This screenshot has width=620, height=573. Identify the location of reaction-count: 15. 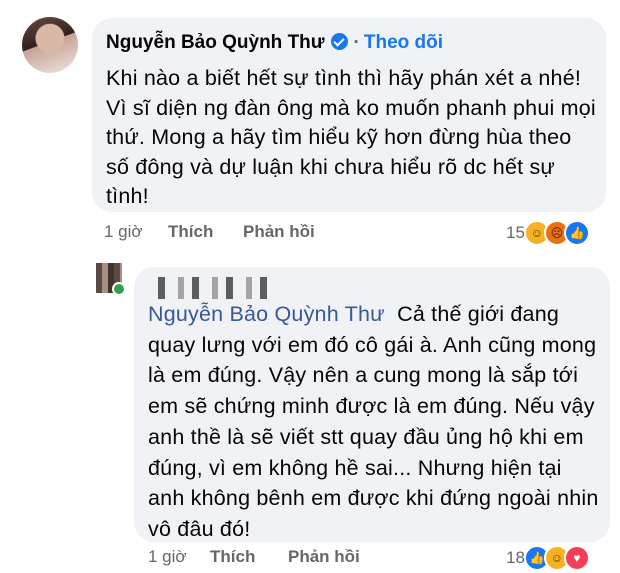
(515, 232).